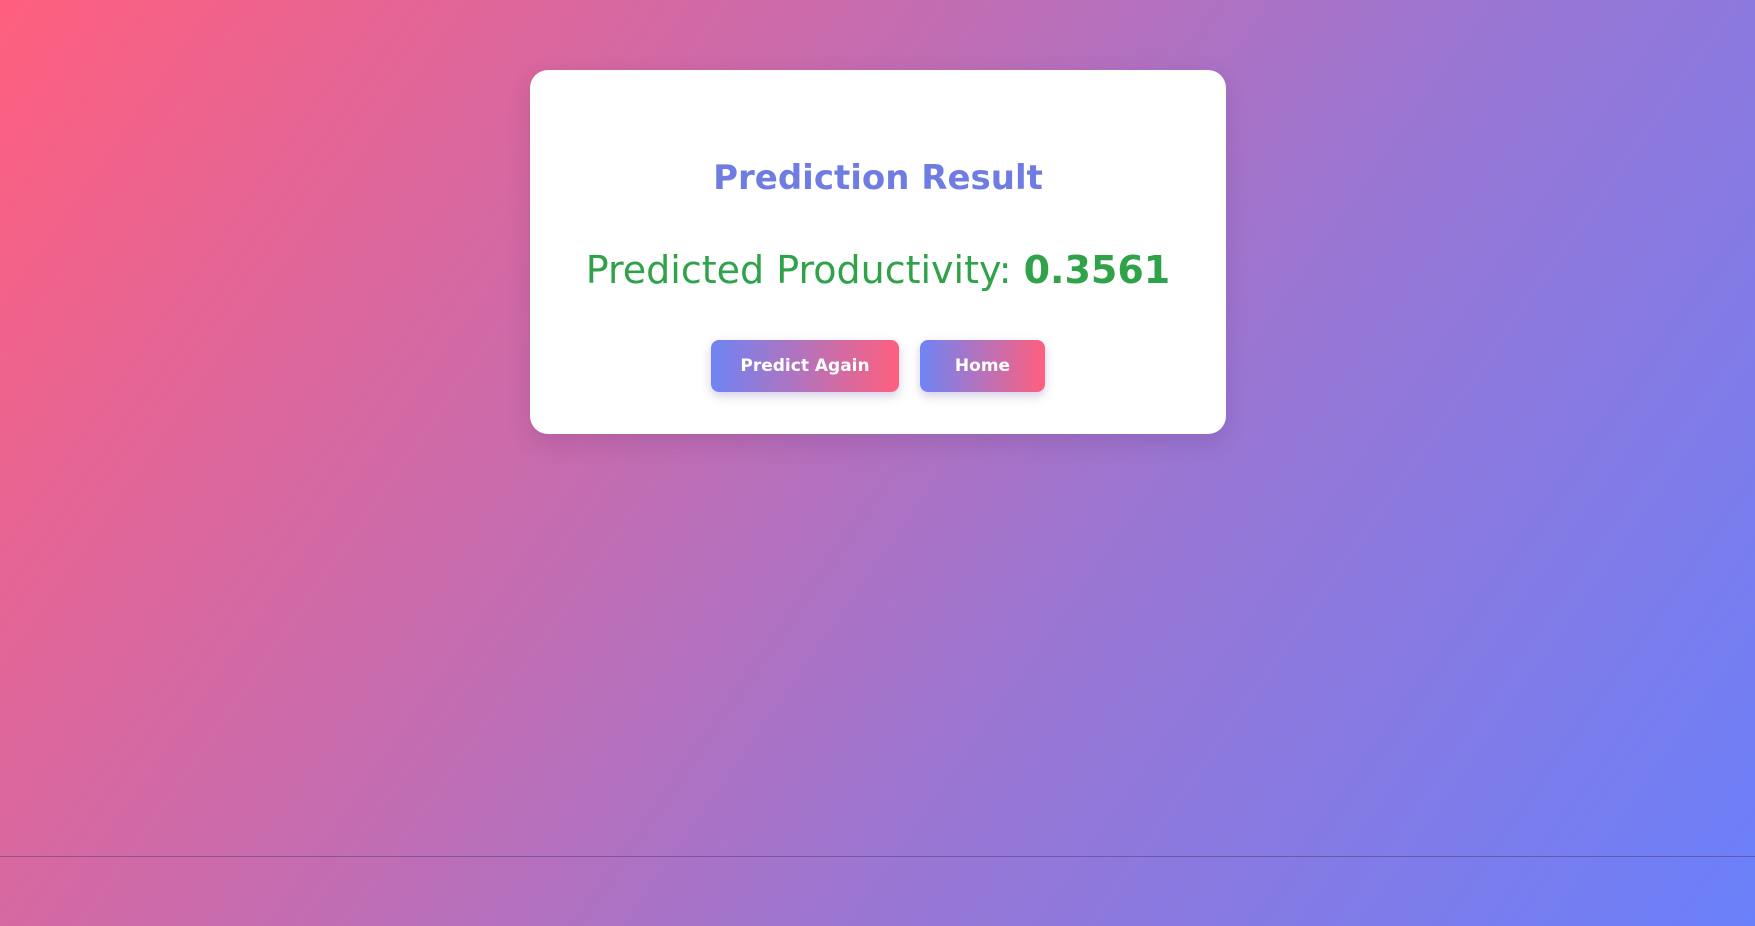  What do you see at coordinates (878, 178) in the screenshot?
I see `page-title: Prediction Result` at bounding box center [878, 178].